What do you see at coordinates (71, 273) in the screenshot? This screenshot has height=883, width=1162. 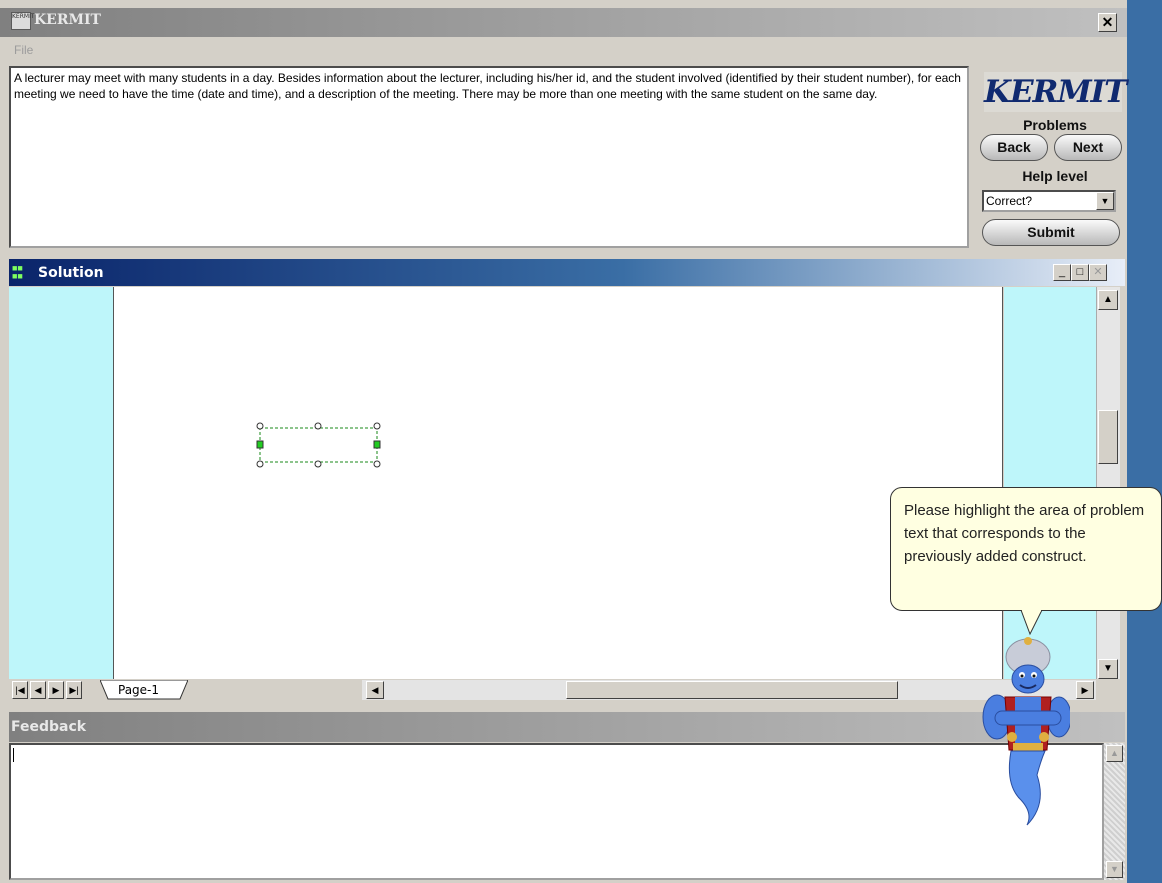 I see `solution-title: Solution` at bounding box center [71, 273].